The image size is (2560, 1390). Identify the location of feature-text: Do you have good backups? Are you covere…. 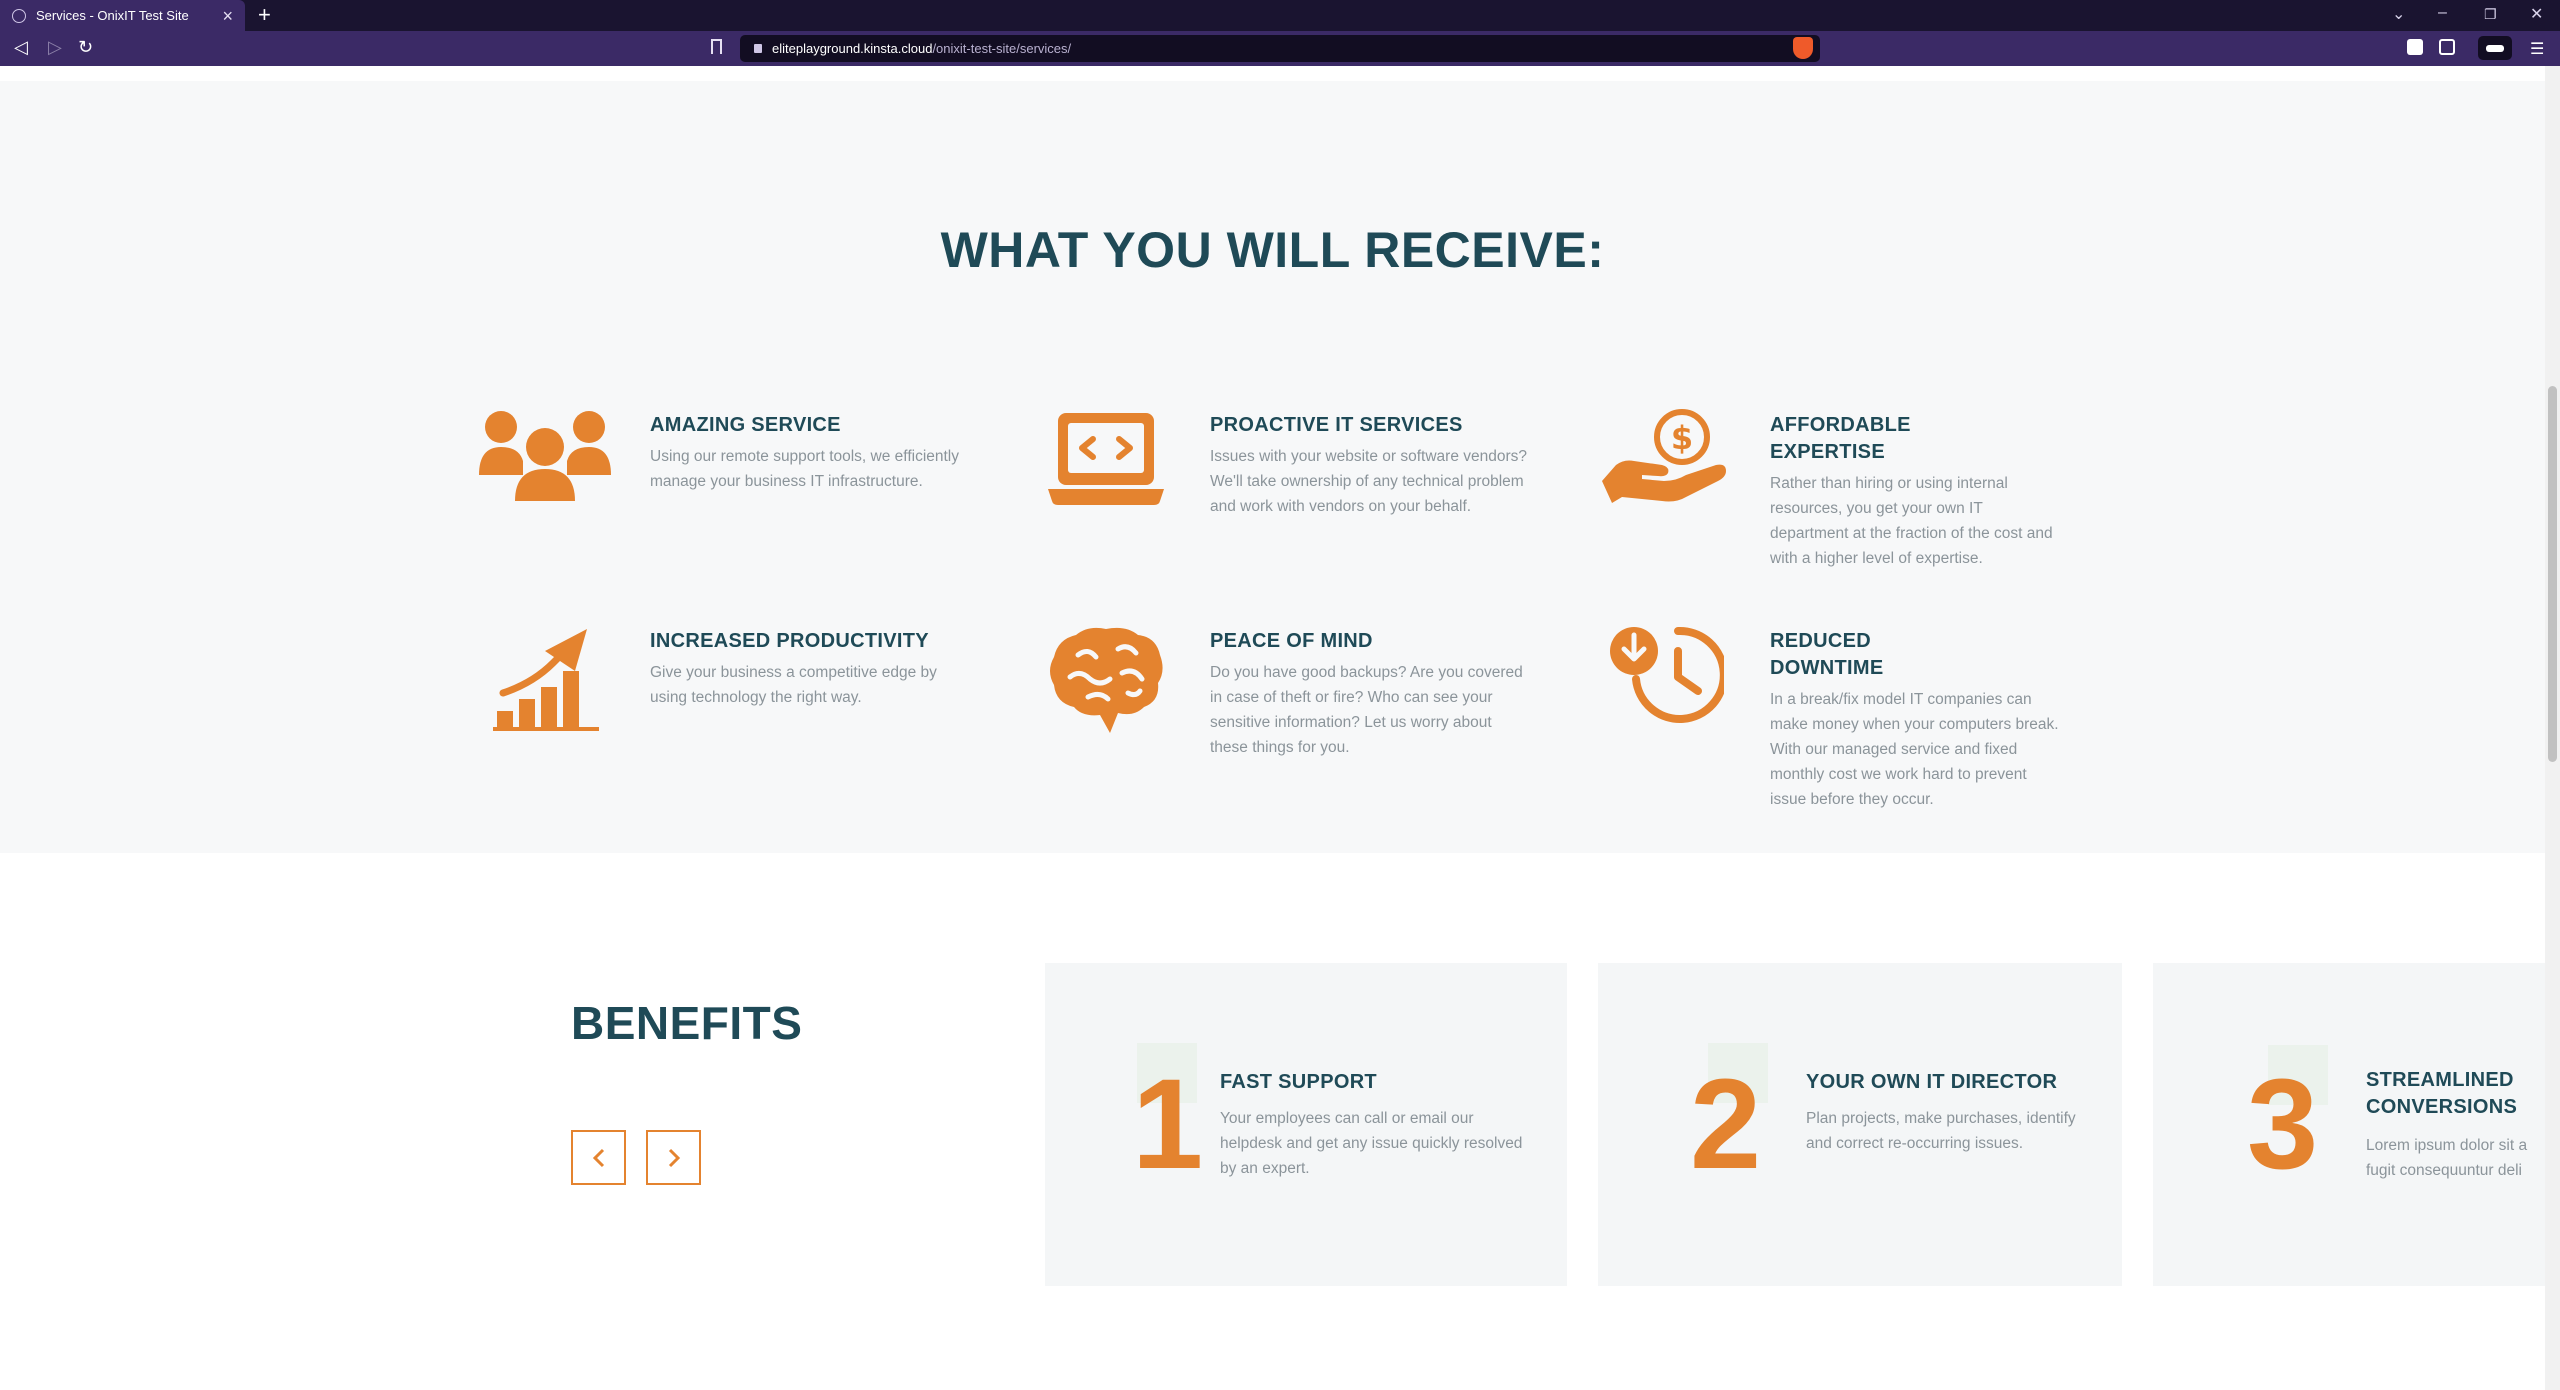
(1366, 710).